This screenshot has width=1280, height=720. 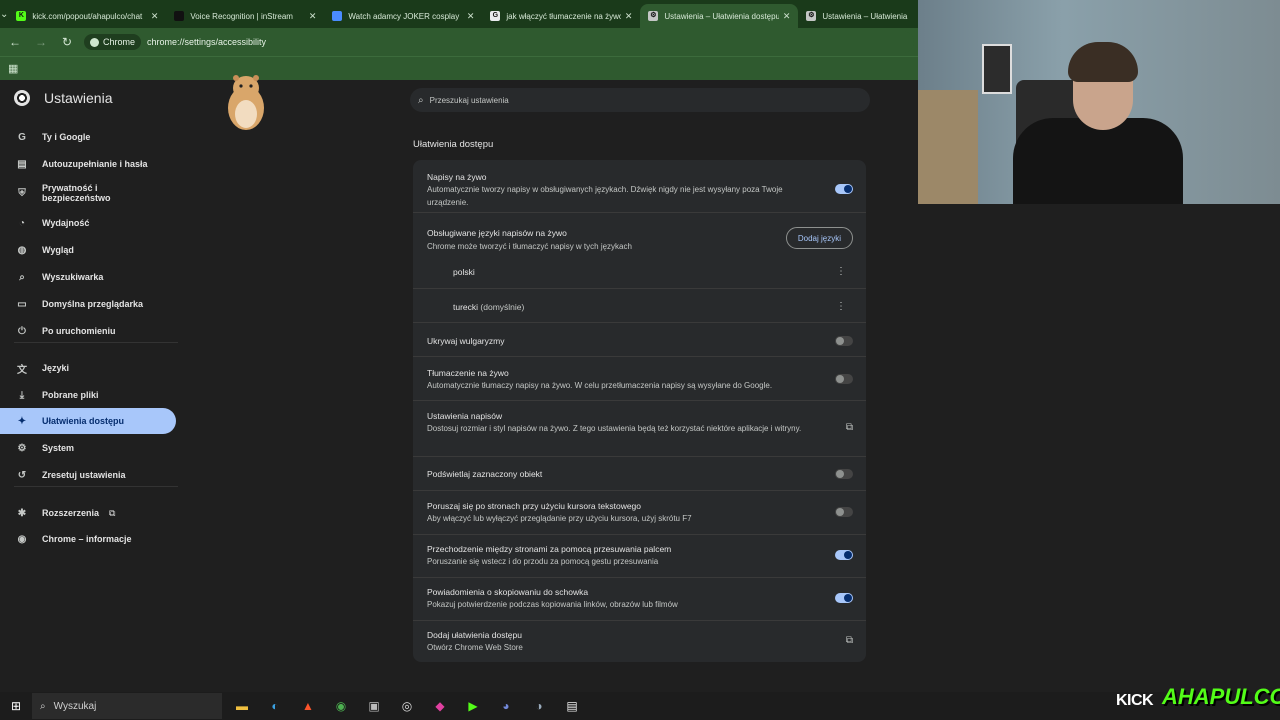 What do you see at coordinates (640, 706) in the screenshot?
I see `taskbar: ⊞ ⌕ Wyszukaj ▬ ◐ ▲ ◉ ▣ ◎ ◆ ▶ ◕ ◑ ▤` at bounding box center [640, 706].